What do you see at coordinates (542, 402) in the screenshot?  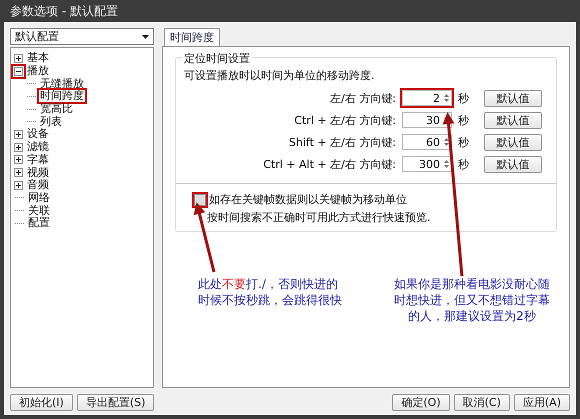 I see `footer-button: 应用(A)` at bounding box center [542, 402].